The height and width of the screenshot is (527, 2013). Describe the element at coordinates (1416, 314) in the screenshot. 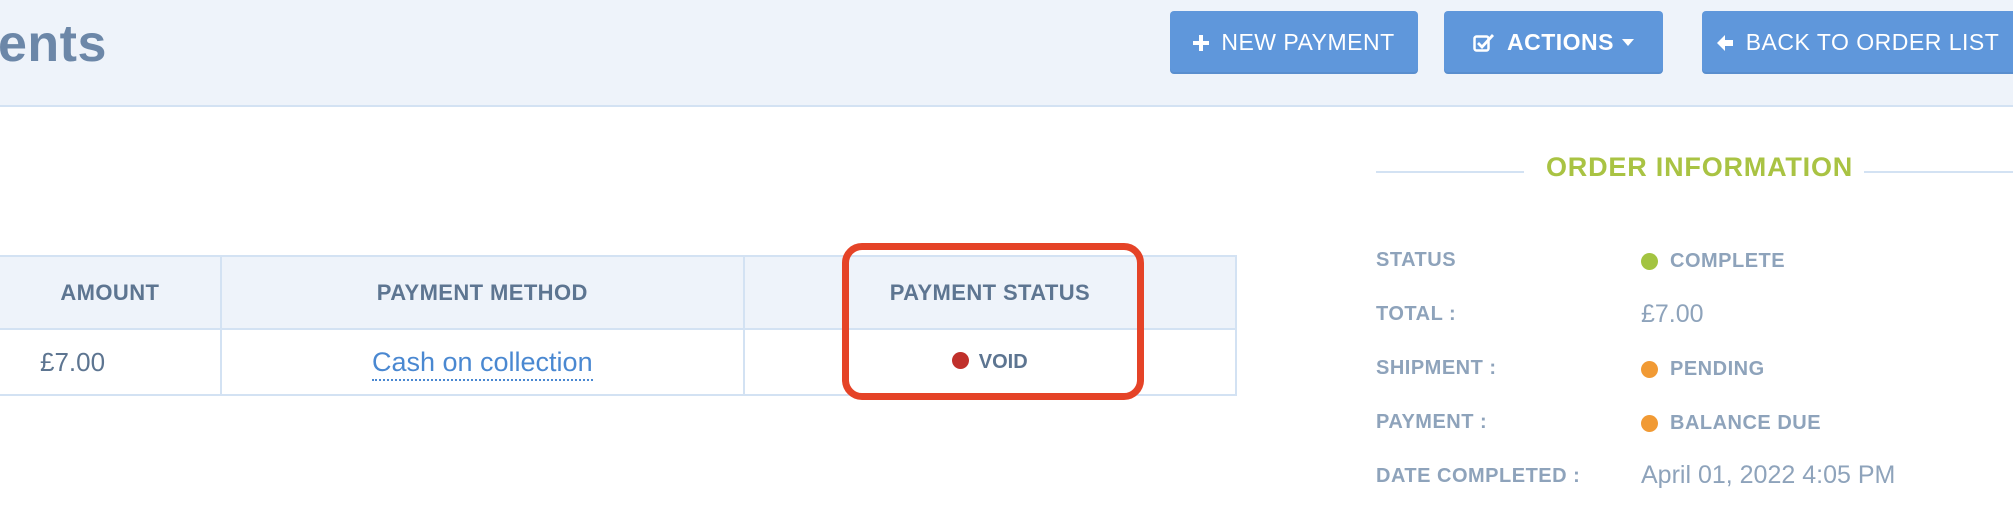

I see `total-label: TOTAL :` at that location.